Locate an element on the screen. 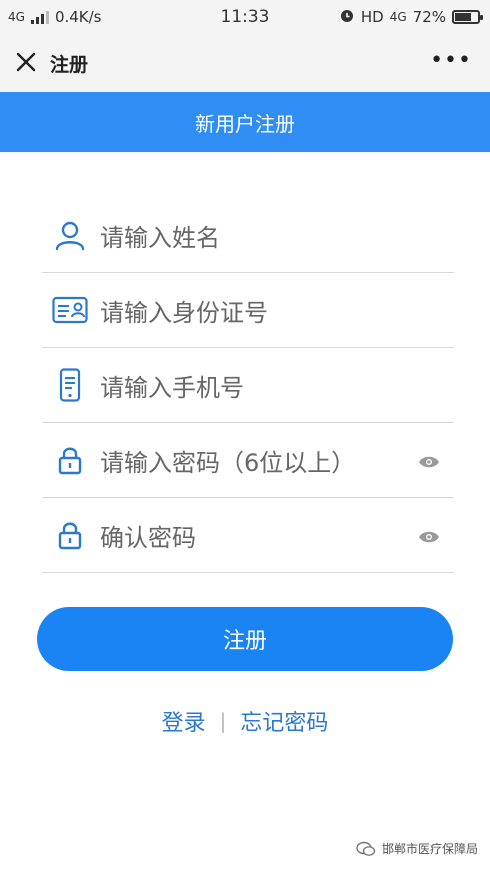 This screenshot has height=871, width=490. phone-icon is located at coordinates (70, 385).